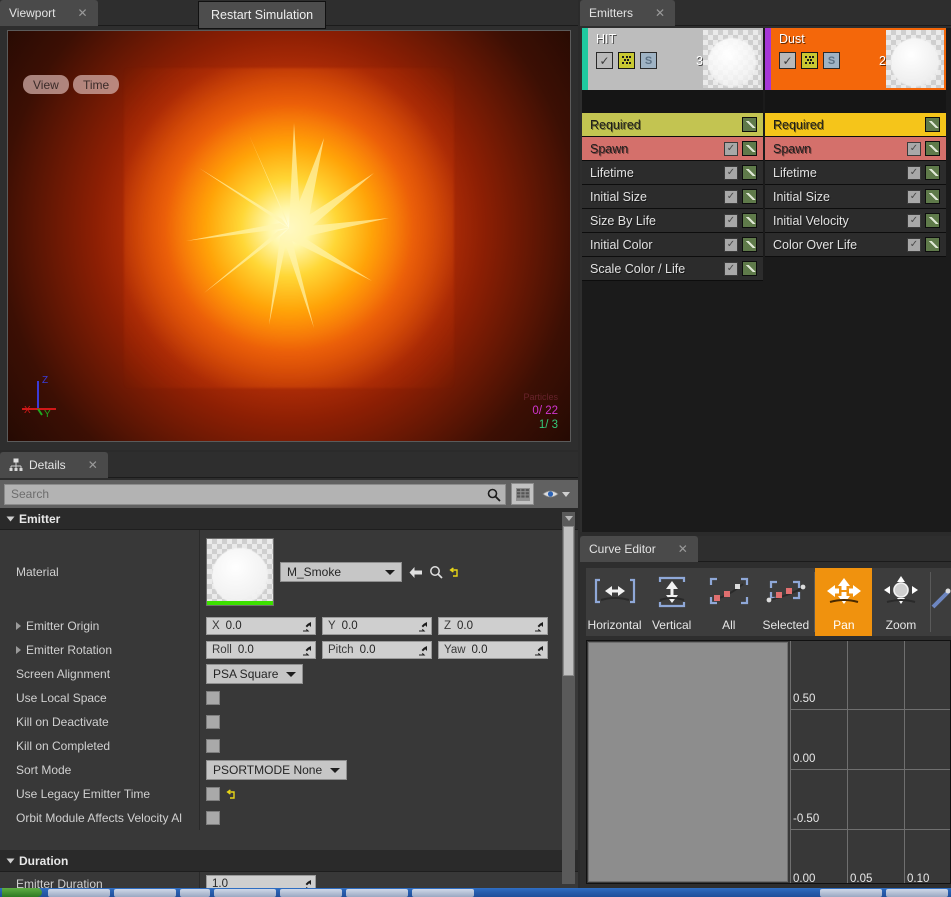 The width and height of the screenshot is (951, 897). I want to click on curve-tool-all: All, so click(728, 602).